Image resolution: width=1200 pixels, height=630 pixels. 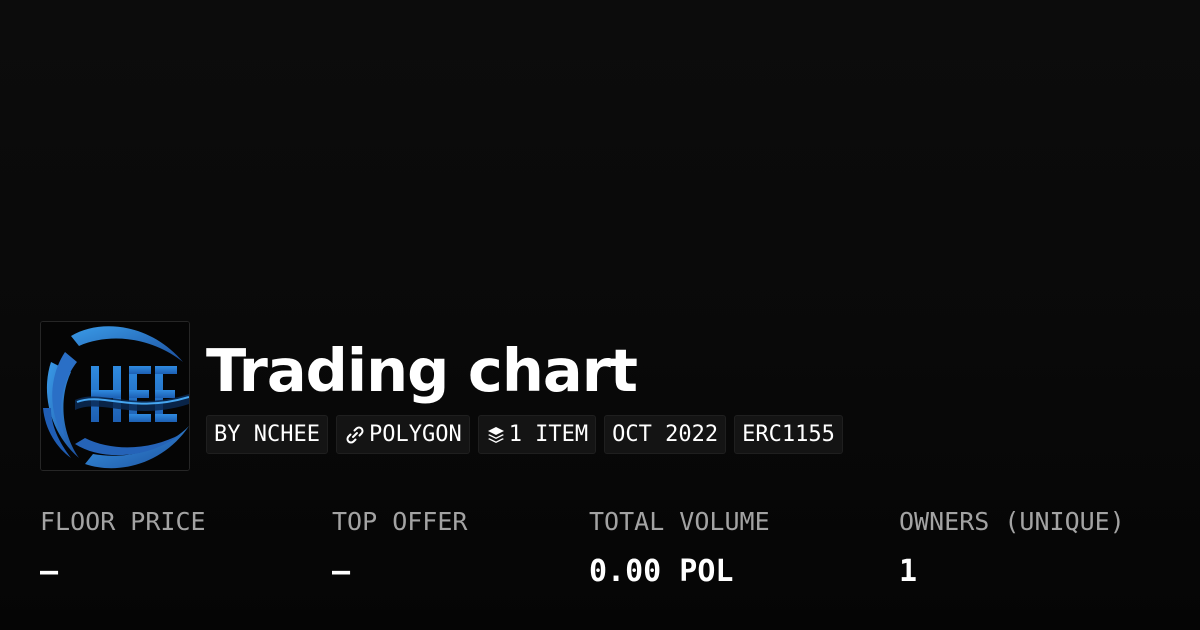 I want to click on items-tag: 1 ITEM, so click(x=537, y=434).